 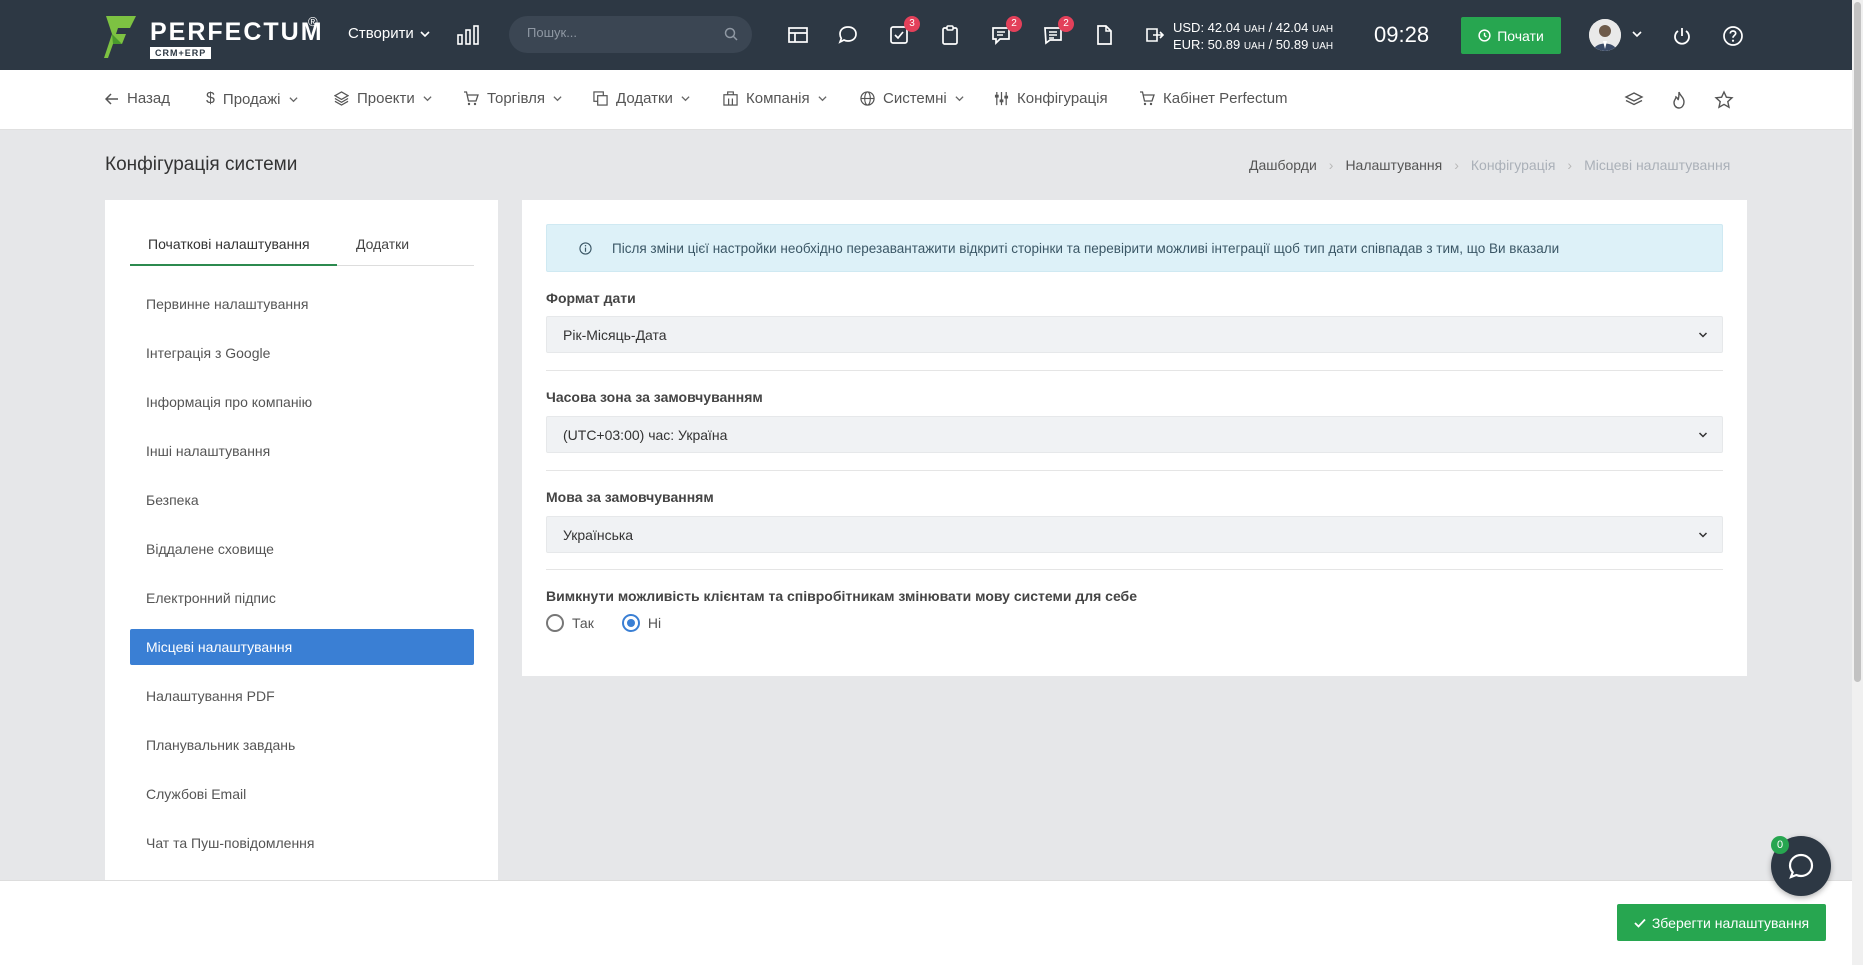 I want to click on nav-company: Компанія, so click(x=775, y=98).